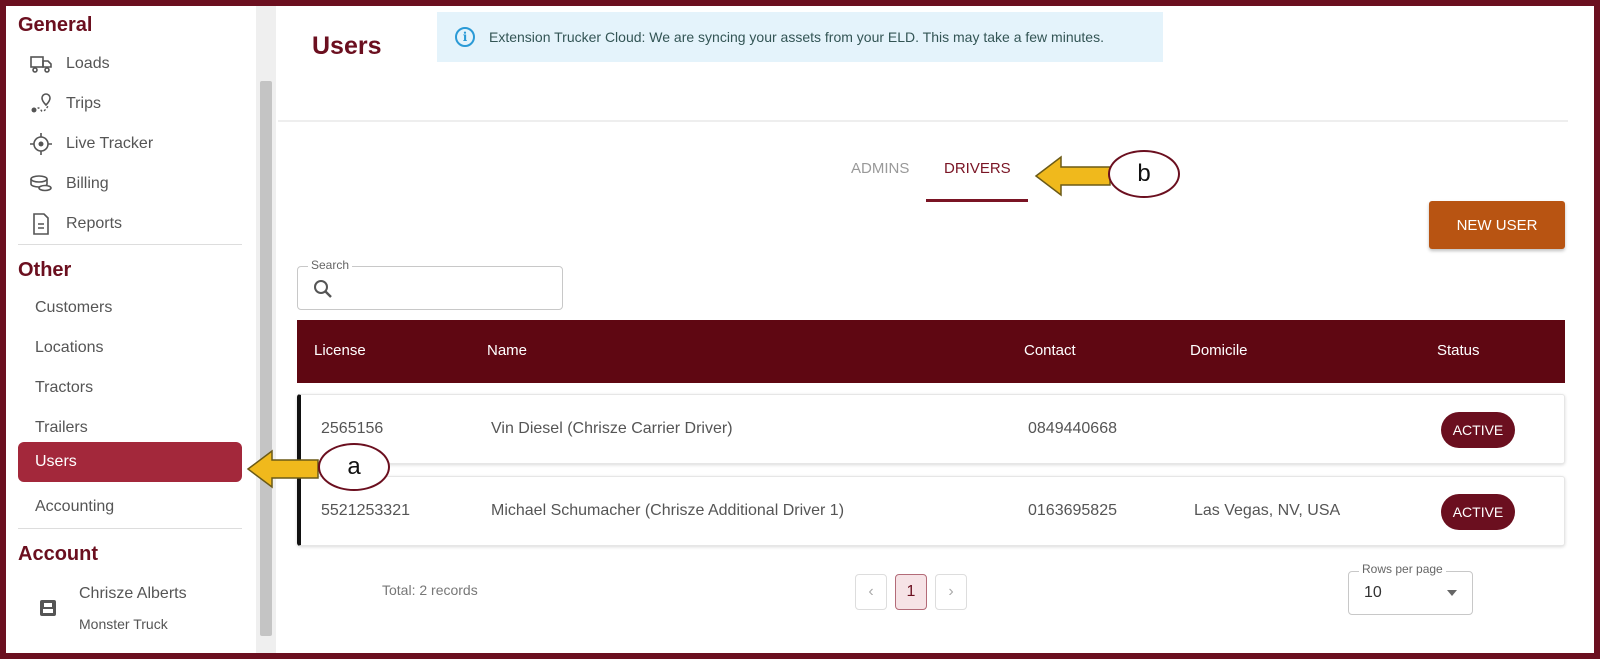 The image size is (1600, 659). What do you see at coordinates (133, 594) in the screenshot?
I see `account-name: Chrisze Alberts` at bounding box center [133, 594].